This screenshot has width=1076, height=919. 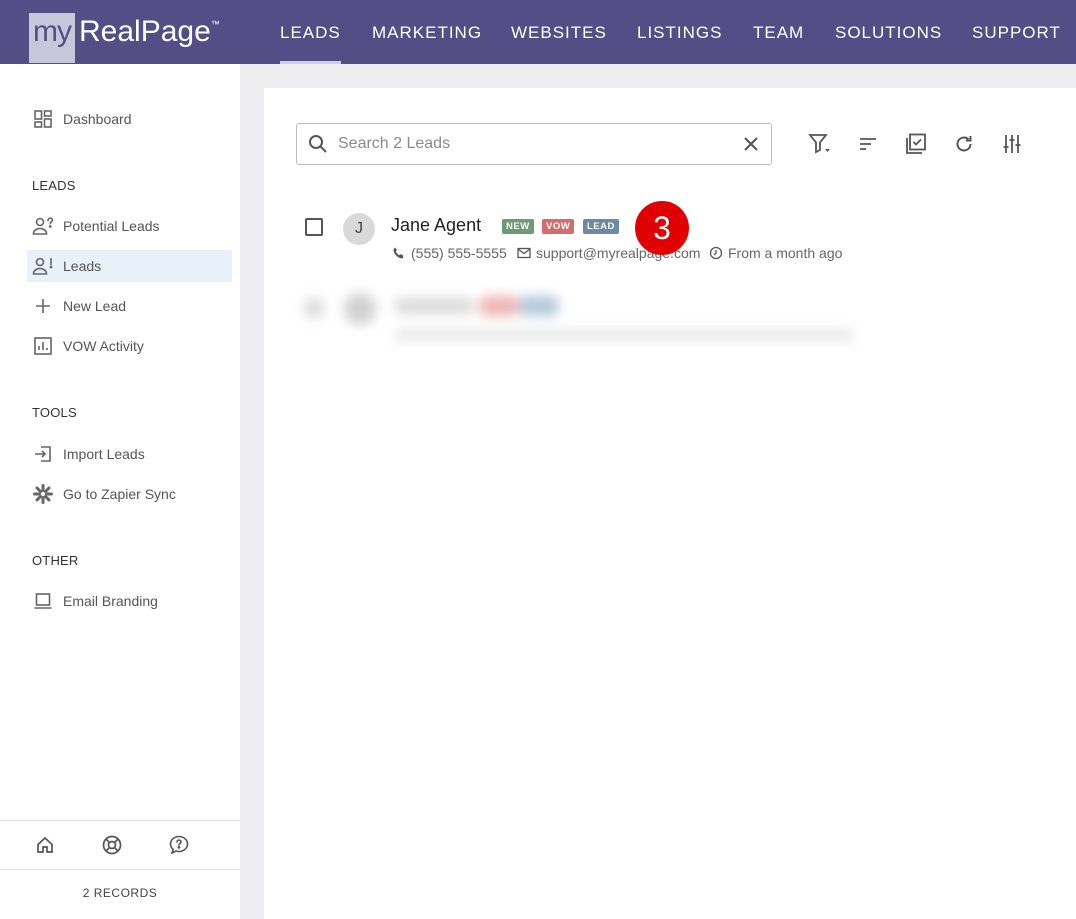 What do you see at coordinates (110, 601) in the screenshot?
I see `sidebar-item-label: Email Branding` at bounding box center [110, 601].